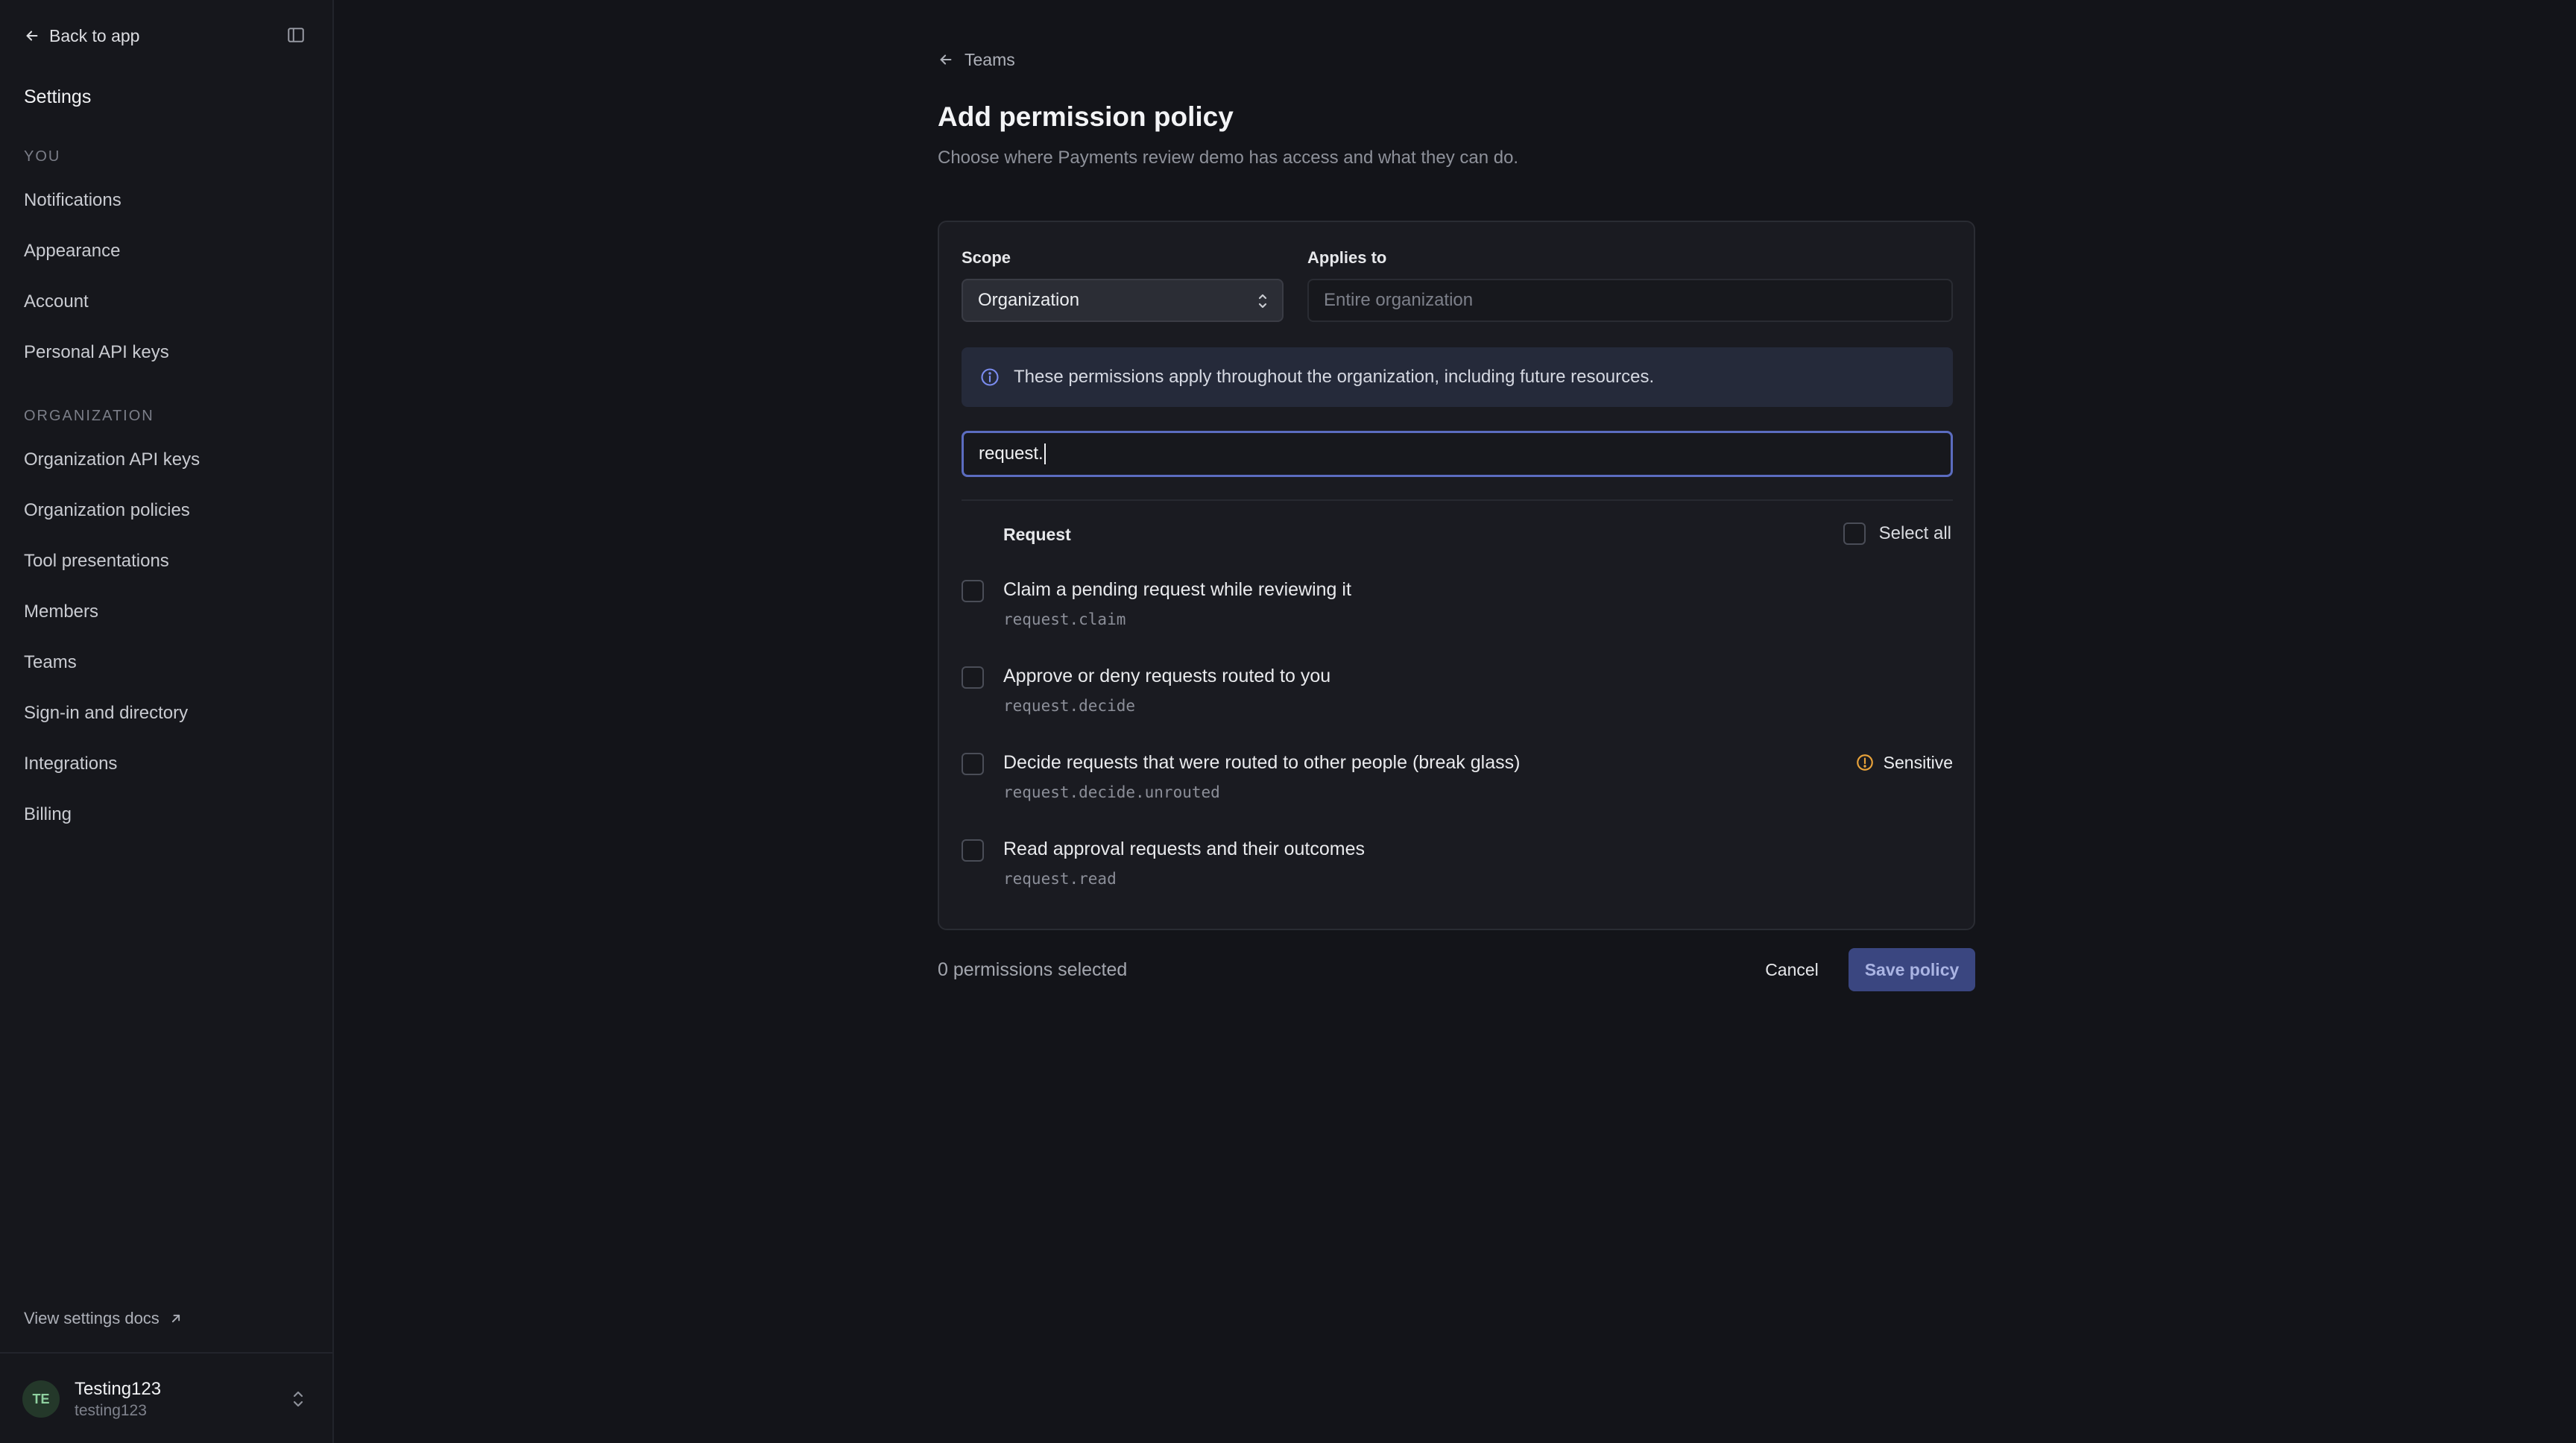 This screenshot has height=1443, width=2576. What do you see at coordinates (175, 1318) in the screenshot?
I see `external-link-icon` at bounding box center [175, 1318].